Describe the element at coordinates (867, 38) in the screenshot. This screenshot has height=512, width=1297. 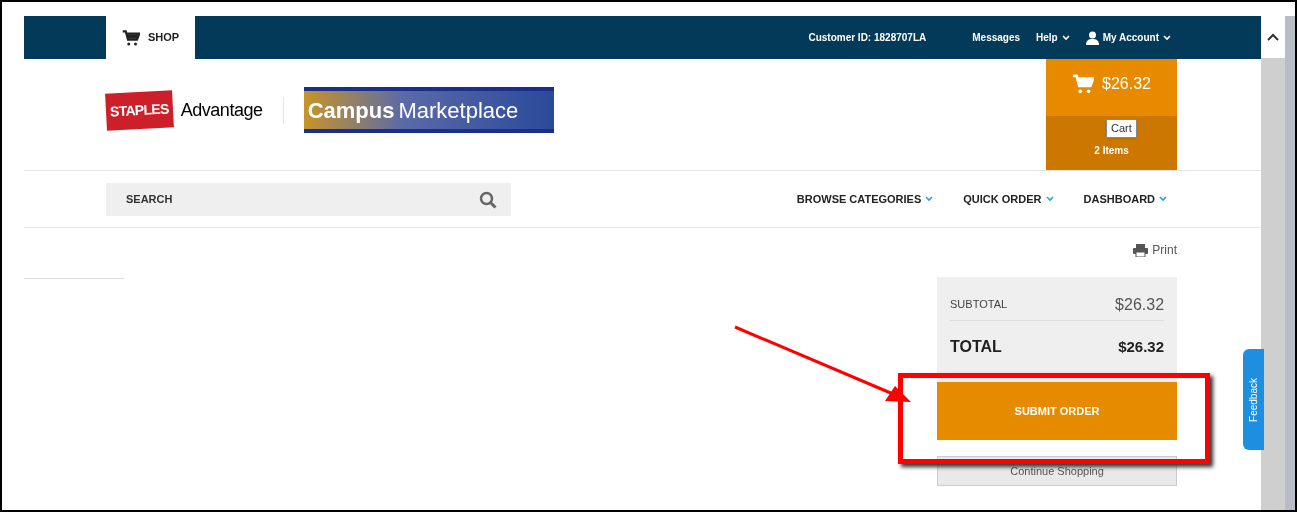
I see `customer-id: Customer ID: 1828707LA` at that location.